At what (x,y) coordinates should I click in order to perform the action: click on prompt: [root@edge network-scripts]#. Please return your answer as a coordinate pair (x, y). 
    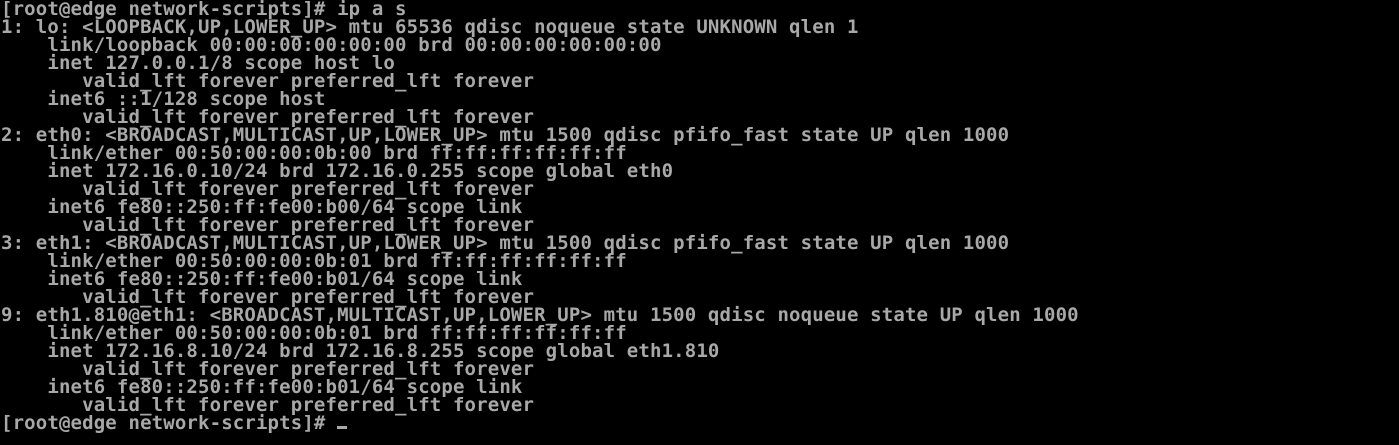
    Looking at the image, I should click on (169, 423).